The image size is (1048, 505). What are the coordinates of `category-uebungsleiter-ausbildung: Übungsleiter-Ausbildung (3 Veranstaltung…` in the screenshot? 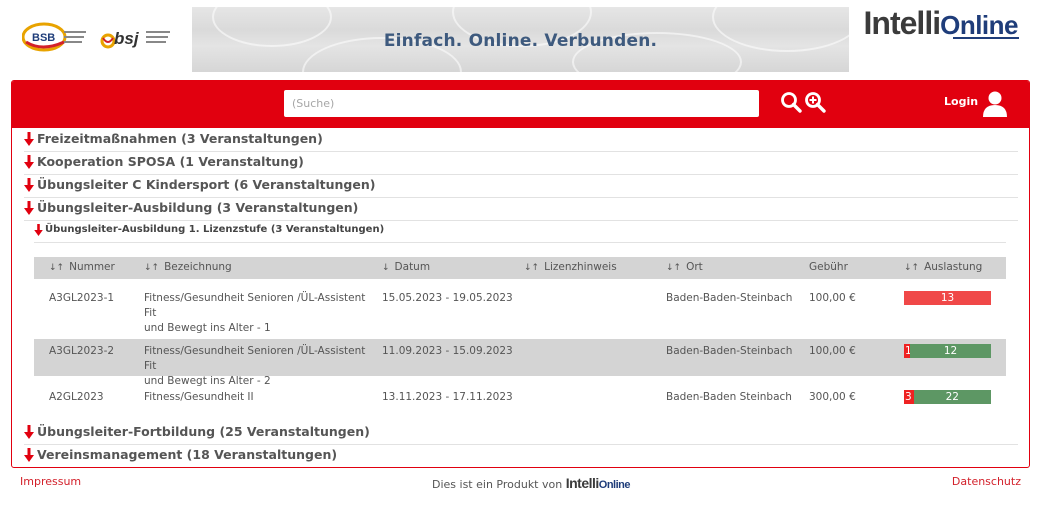 It's located at (521, 209).